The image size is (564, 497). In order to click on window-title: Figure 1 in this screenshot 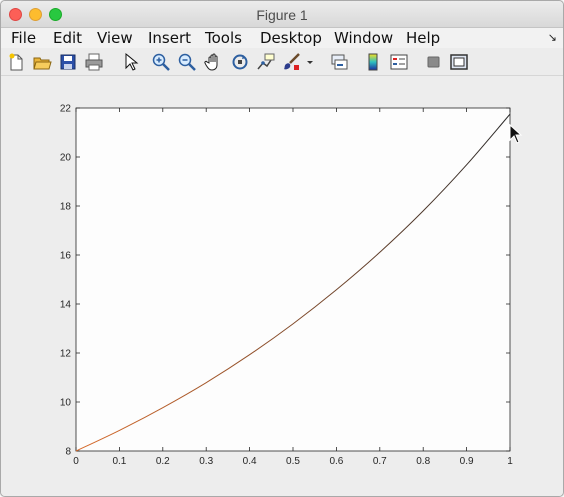, I will do `click(282, 15)`.